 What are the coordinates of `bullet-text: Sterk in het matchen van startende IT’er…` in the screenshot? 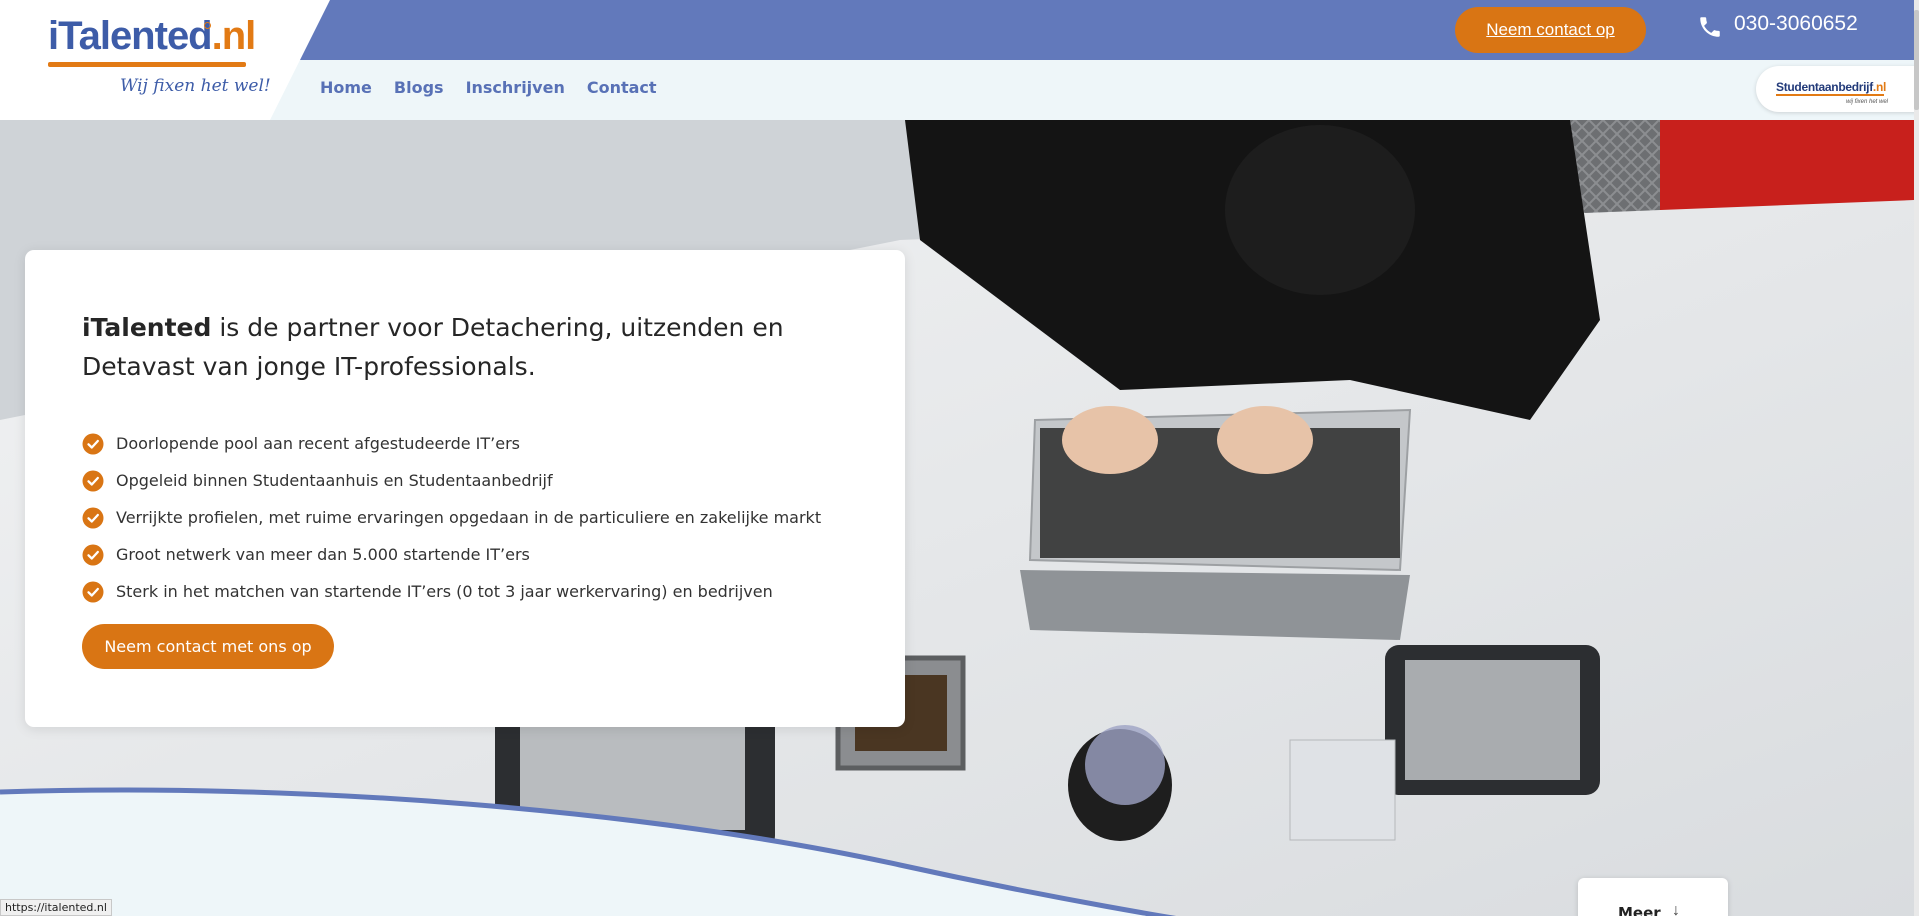 It's located at (444, 591).